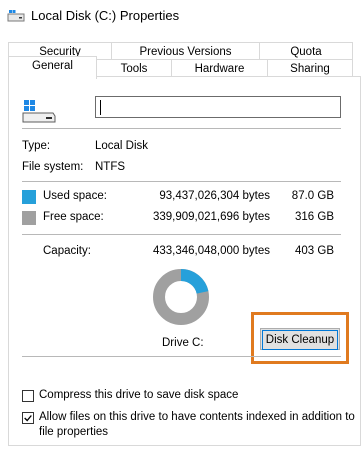 The image size is (363, 453). What do you see at coordinates (218, 107) in the screenshot?
I see `volume-label-input` at bounding box center [218, 107].